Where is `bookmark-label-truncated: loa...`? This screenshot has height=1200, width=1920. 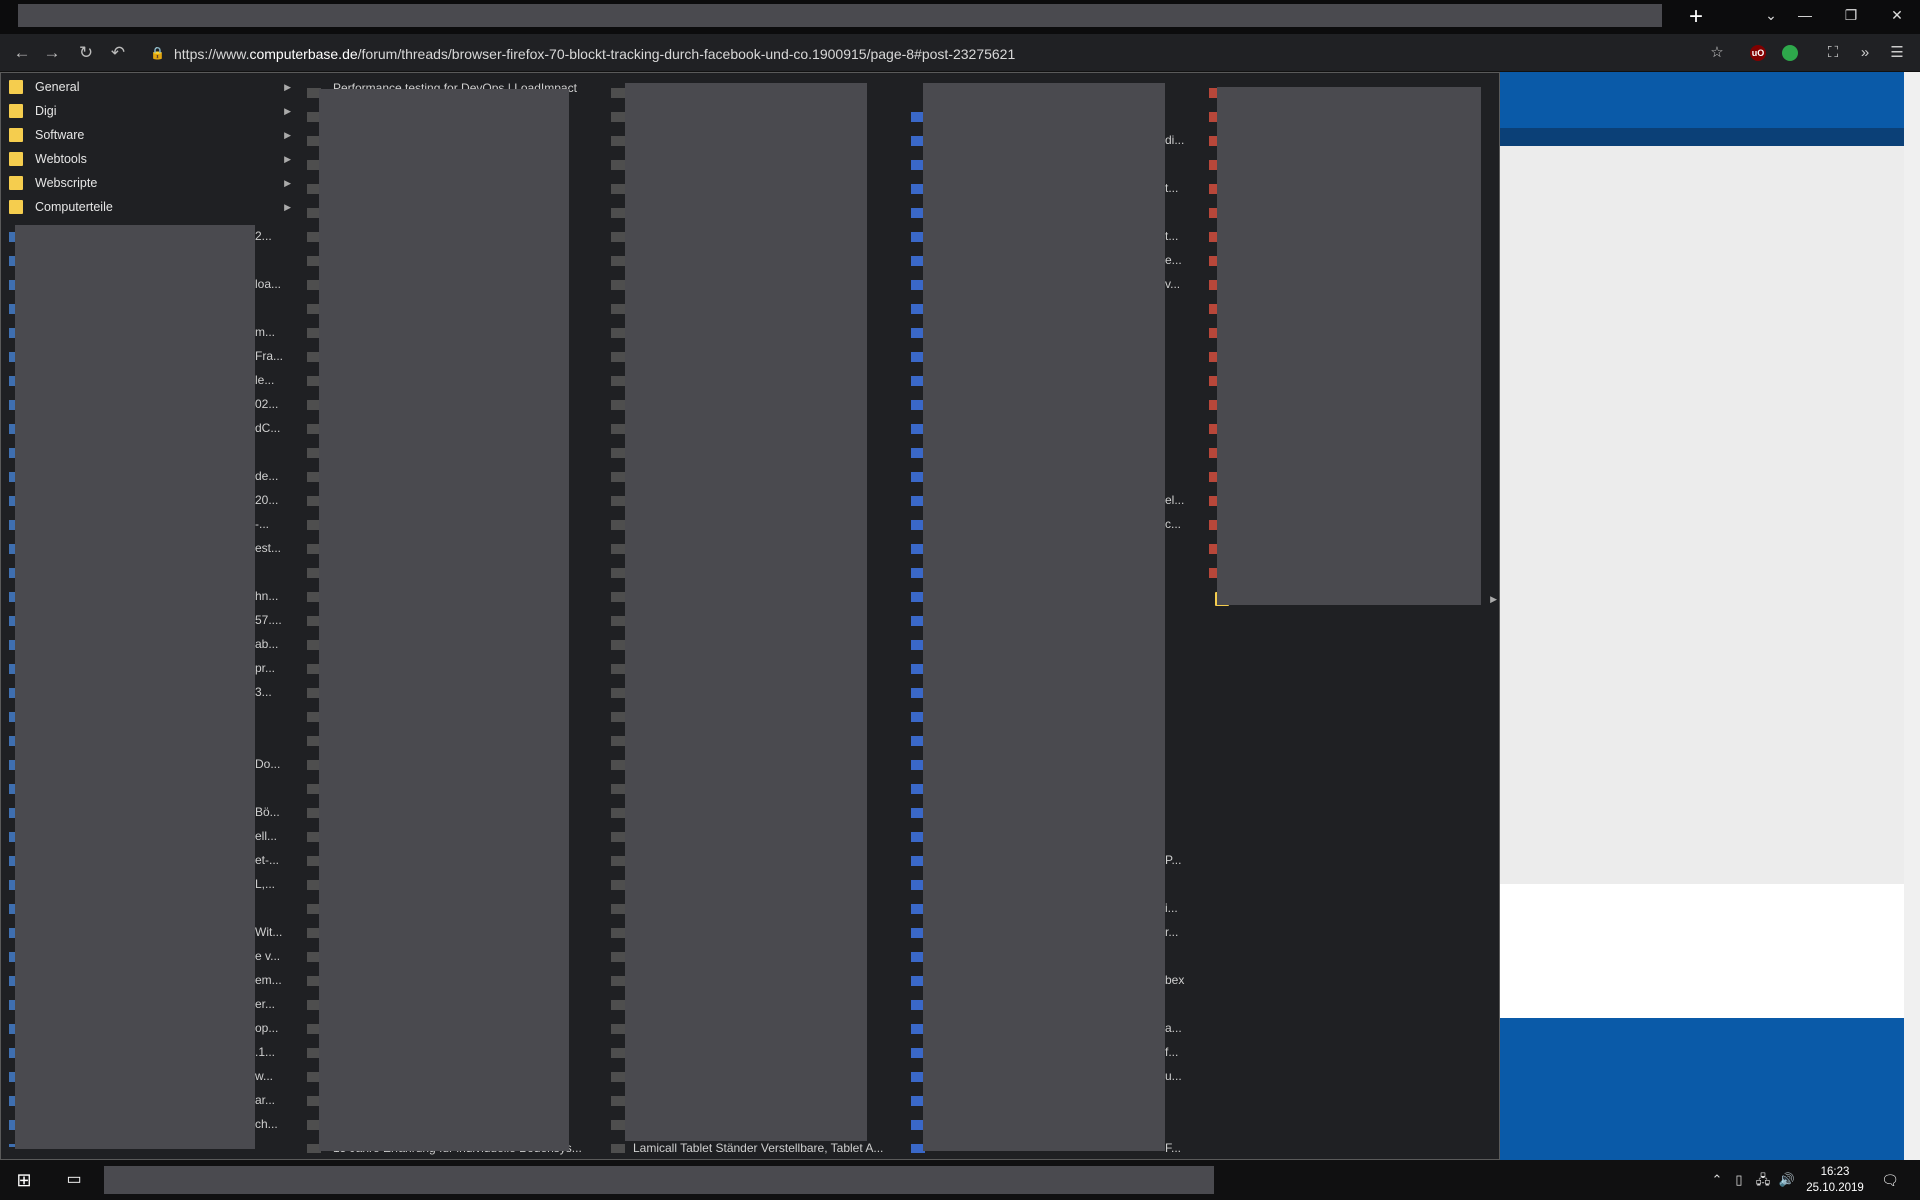
bookmark-label-truncated: loa... is located at coordinates (268, 284).